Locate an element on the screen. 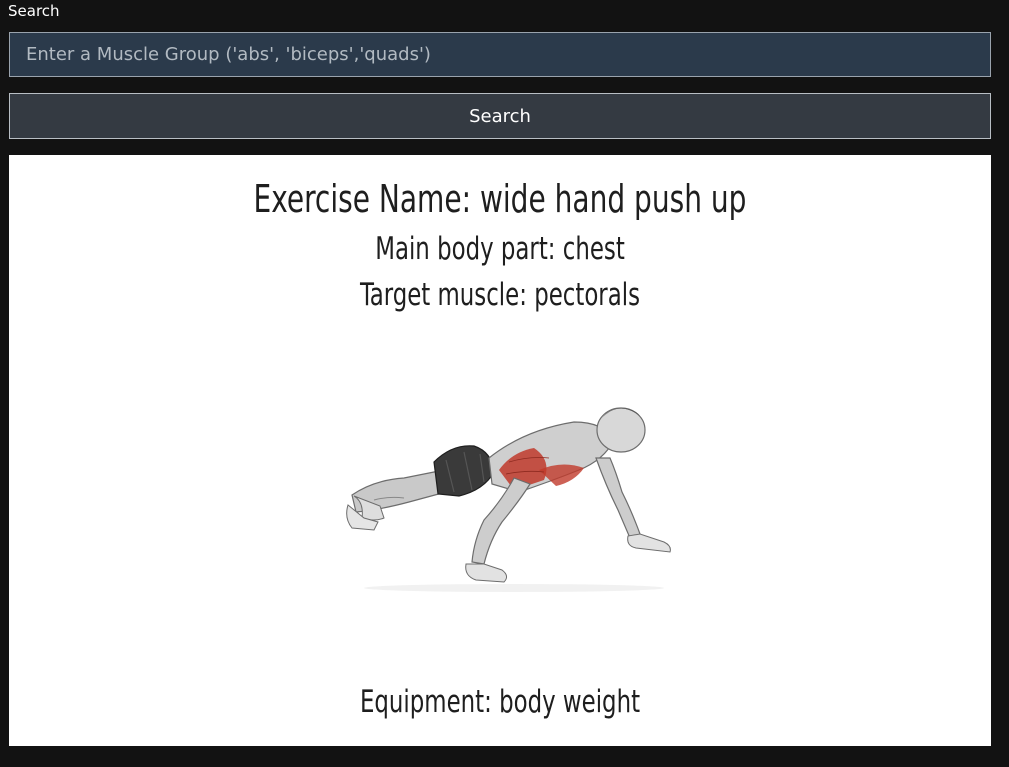 This screenshot has height=767, width=1009. search-label: Search is located at coordinates (34, 11).